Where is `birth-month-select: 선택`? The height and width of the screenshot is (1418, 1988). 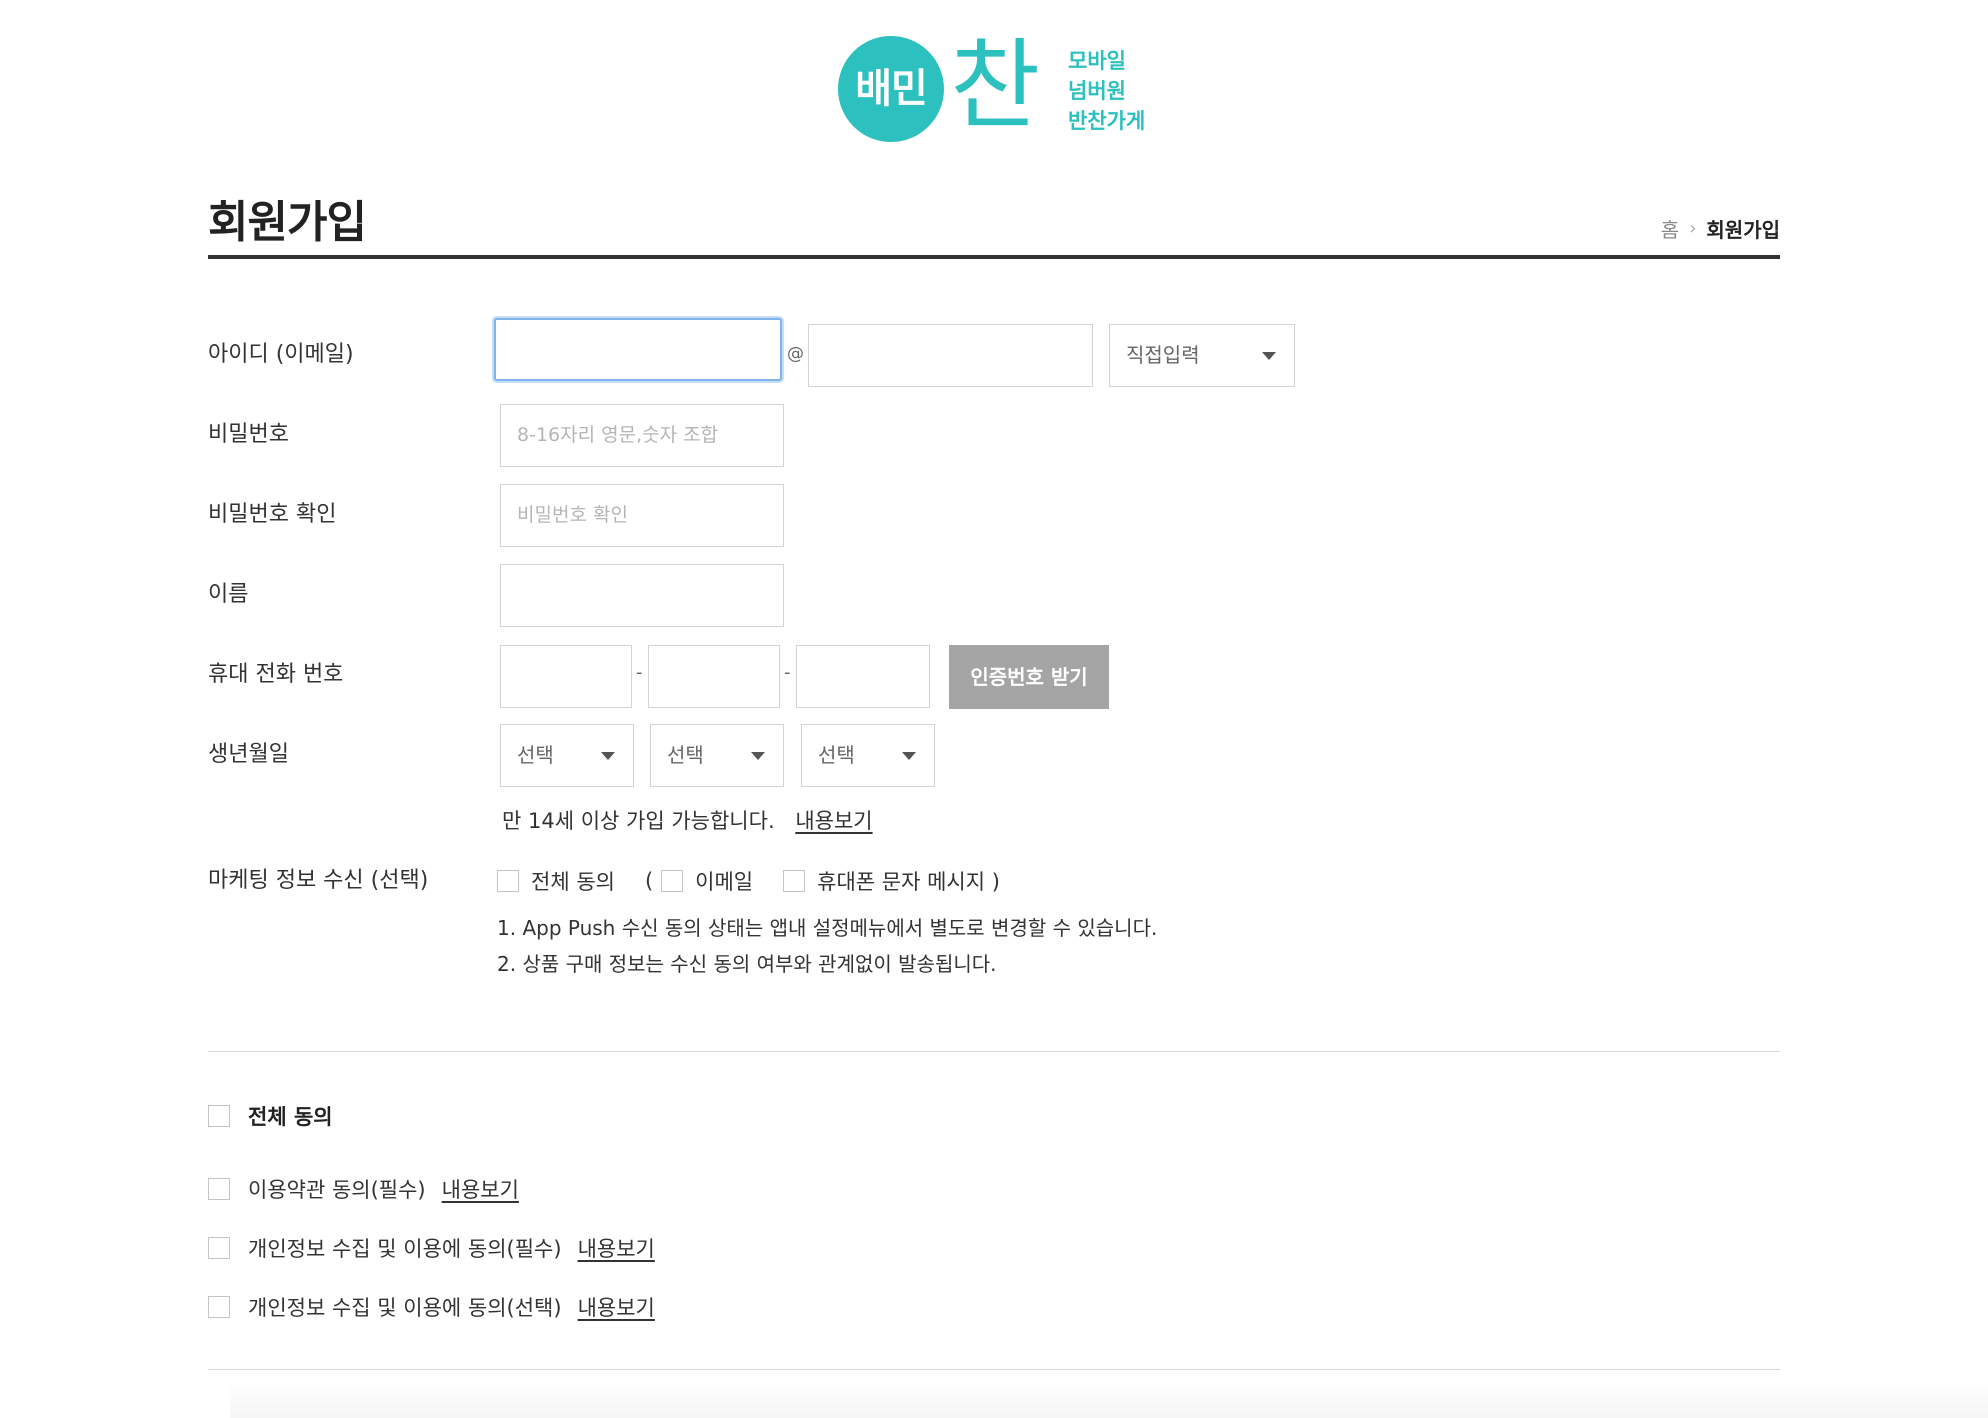
birth-month-select: 선택 is located at coordinates (717, 755).